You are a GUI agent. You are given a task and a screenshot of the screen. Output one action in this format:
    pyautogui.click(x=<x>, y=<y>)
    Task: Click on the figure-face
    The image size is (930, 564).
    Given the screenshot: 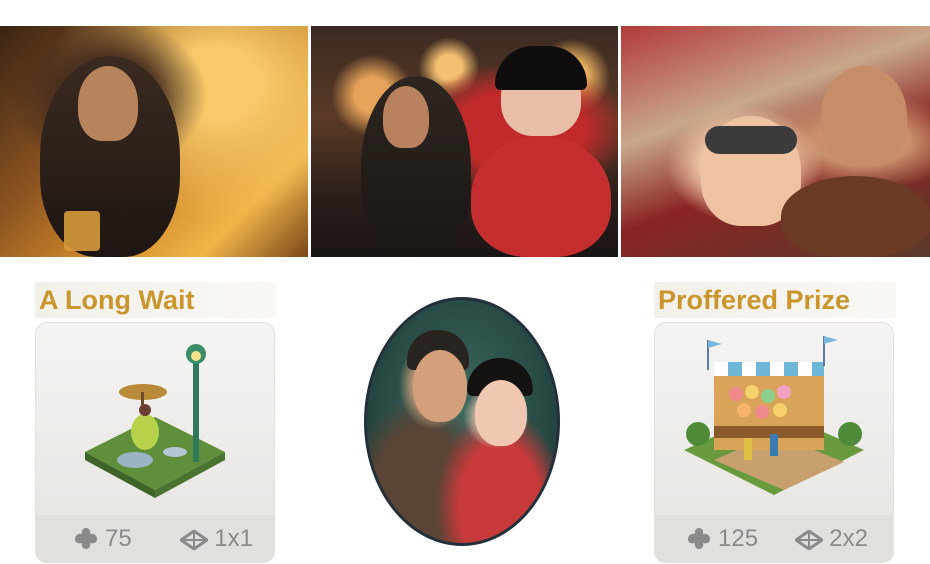 What is the action you would take?
    pyautogui.click(x=108, y=103)
    